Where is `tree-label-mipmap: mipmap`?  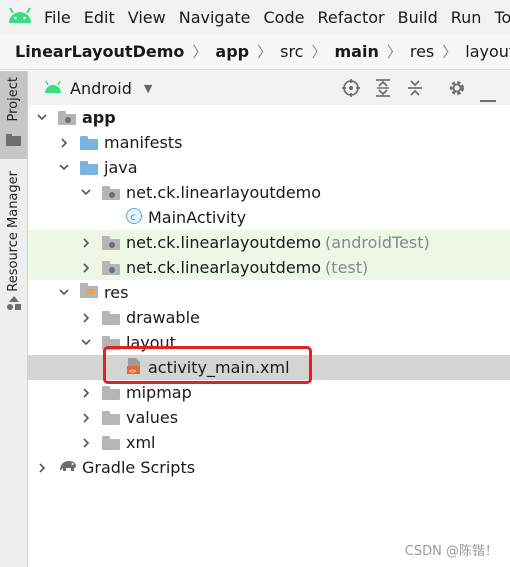
tree-label-mipmap: mipmap is located at coordinates (159, 392).